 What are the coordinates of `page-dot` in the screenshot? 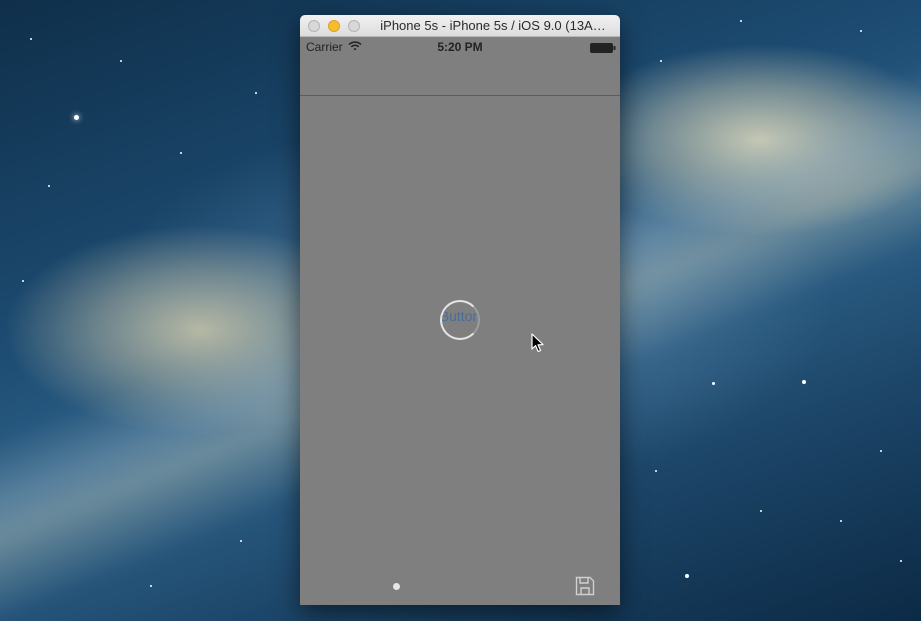 It's located at (396, 586).